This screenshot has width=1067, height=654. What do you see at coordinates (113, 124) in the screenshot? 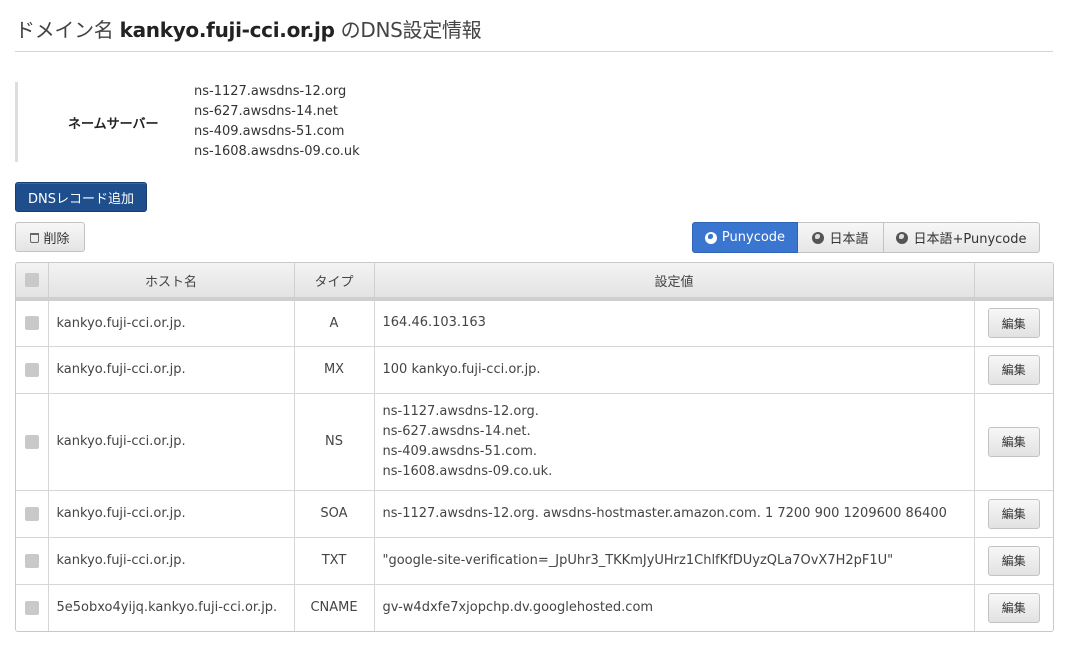
I see `nameserver-label: ネームサーバー` at bounding box center [113, 124].